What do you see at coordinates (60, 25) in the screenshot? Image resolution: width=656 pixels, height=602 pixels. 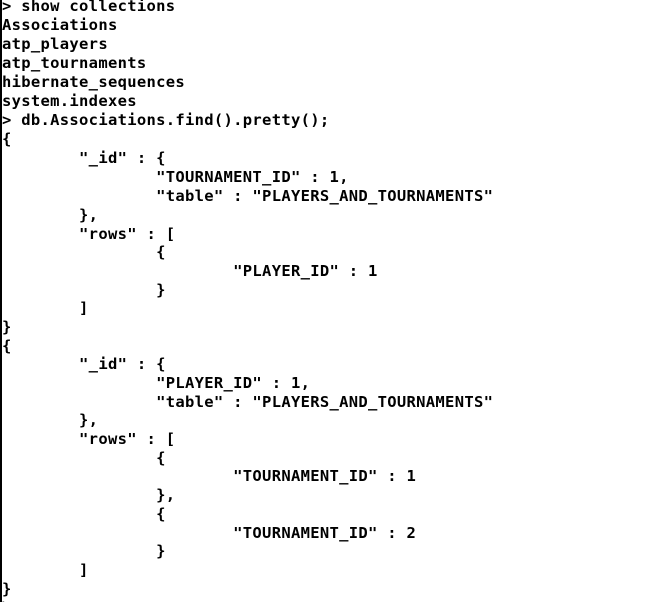 I see `output-line: Associations` at bounding box center [60, 25].